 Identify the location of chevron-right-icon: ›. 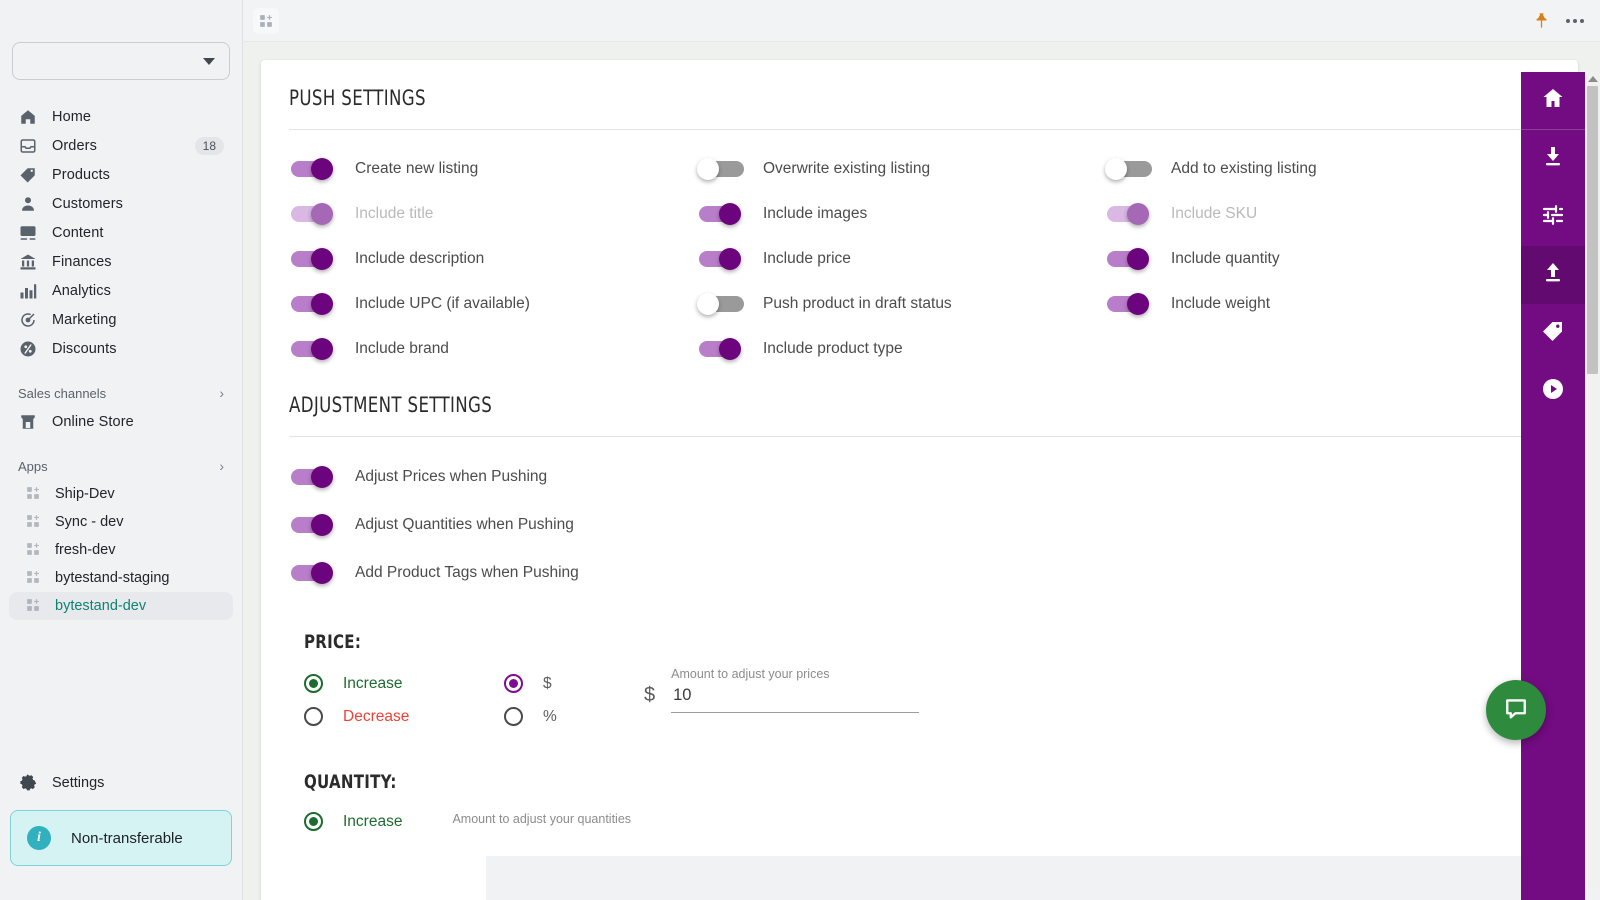
(221, 466).